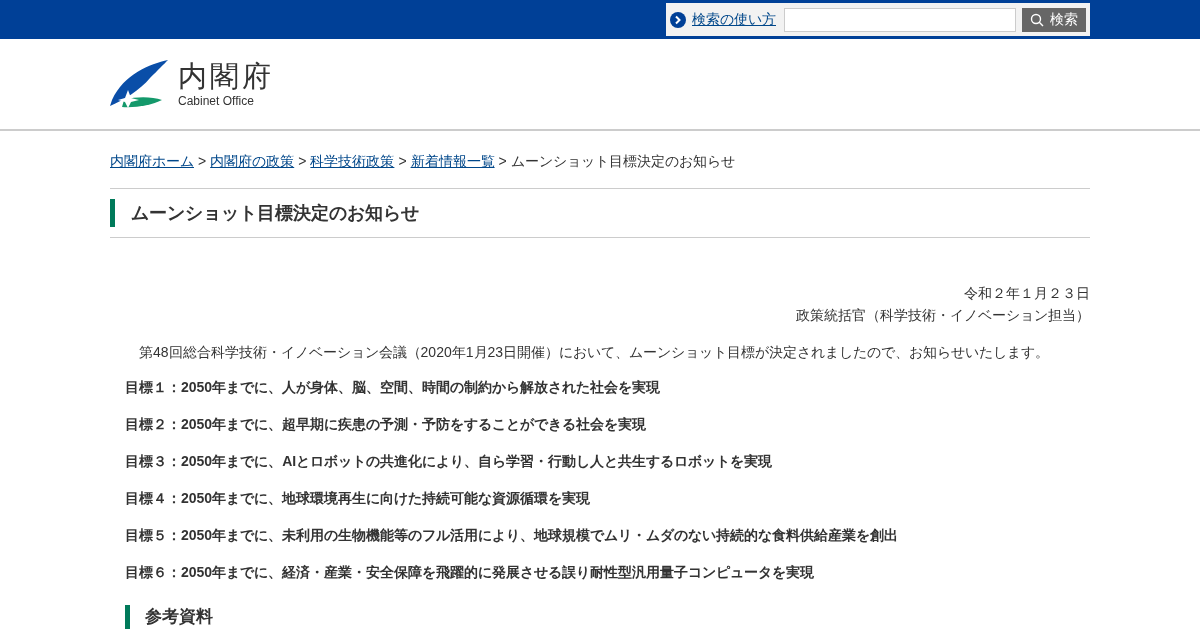  Describe the element at coordinates (512, 535) in the screenshot. I see `goal-item: 目標５：2050年までに、未利用の生物機能等のフル活用により、地球規模でムリ・ムダのない持続的な食料供給産業を創出` at that location.